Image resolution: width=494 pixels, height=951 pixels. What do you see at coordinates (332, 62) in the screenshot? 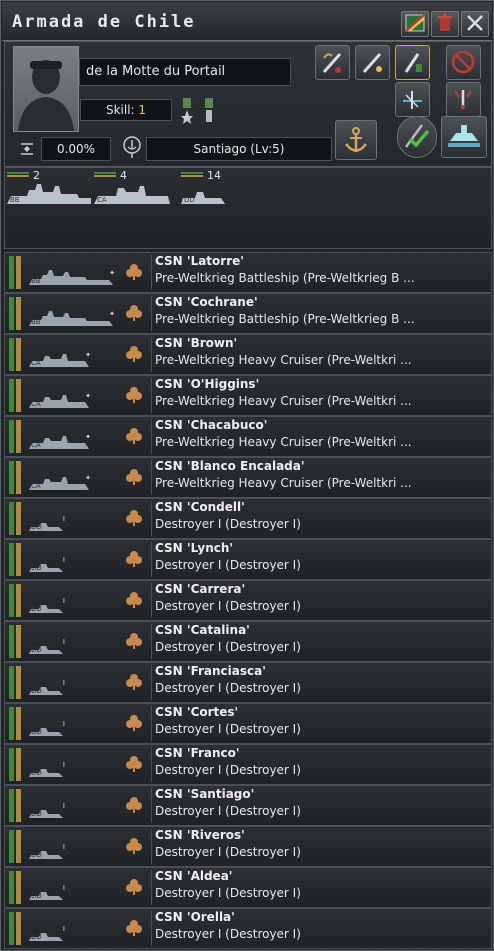
I see `strike-force-mission-button` at bounding box center [332, 62].